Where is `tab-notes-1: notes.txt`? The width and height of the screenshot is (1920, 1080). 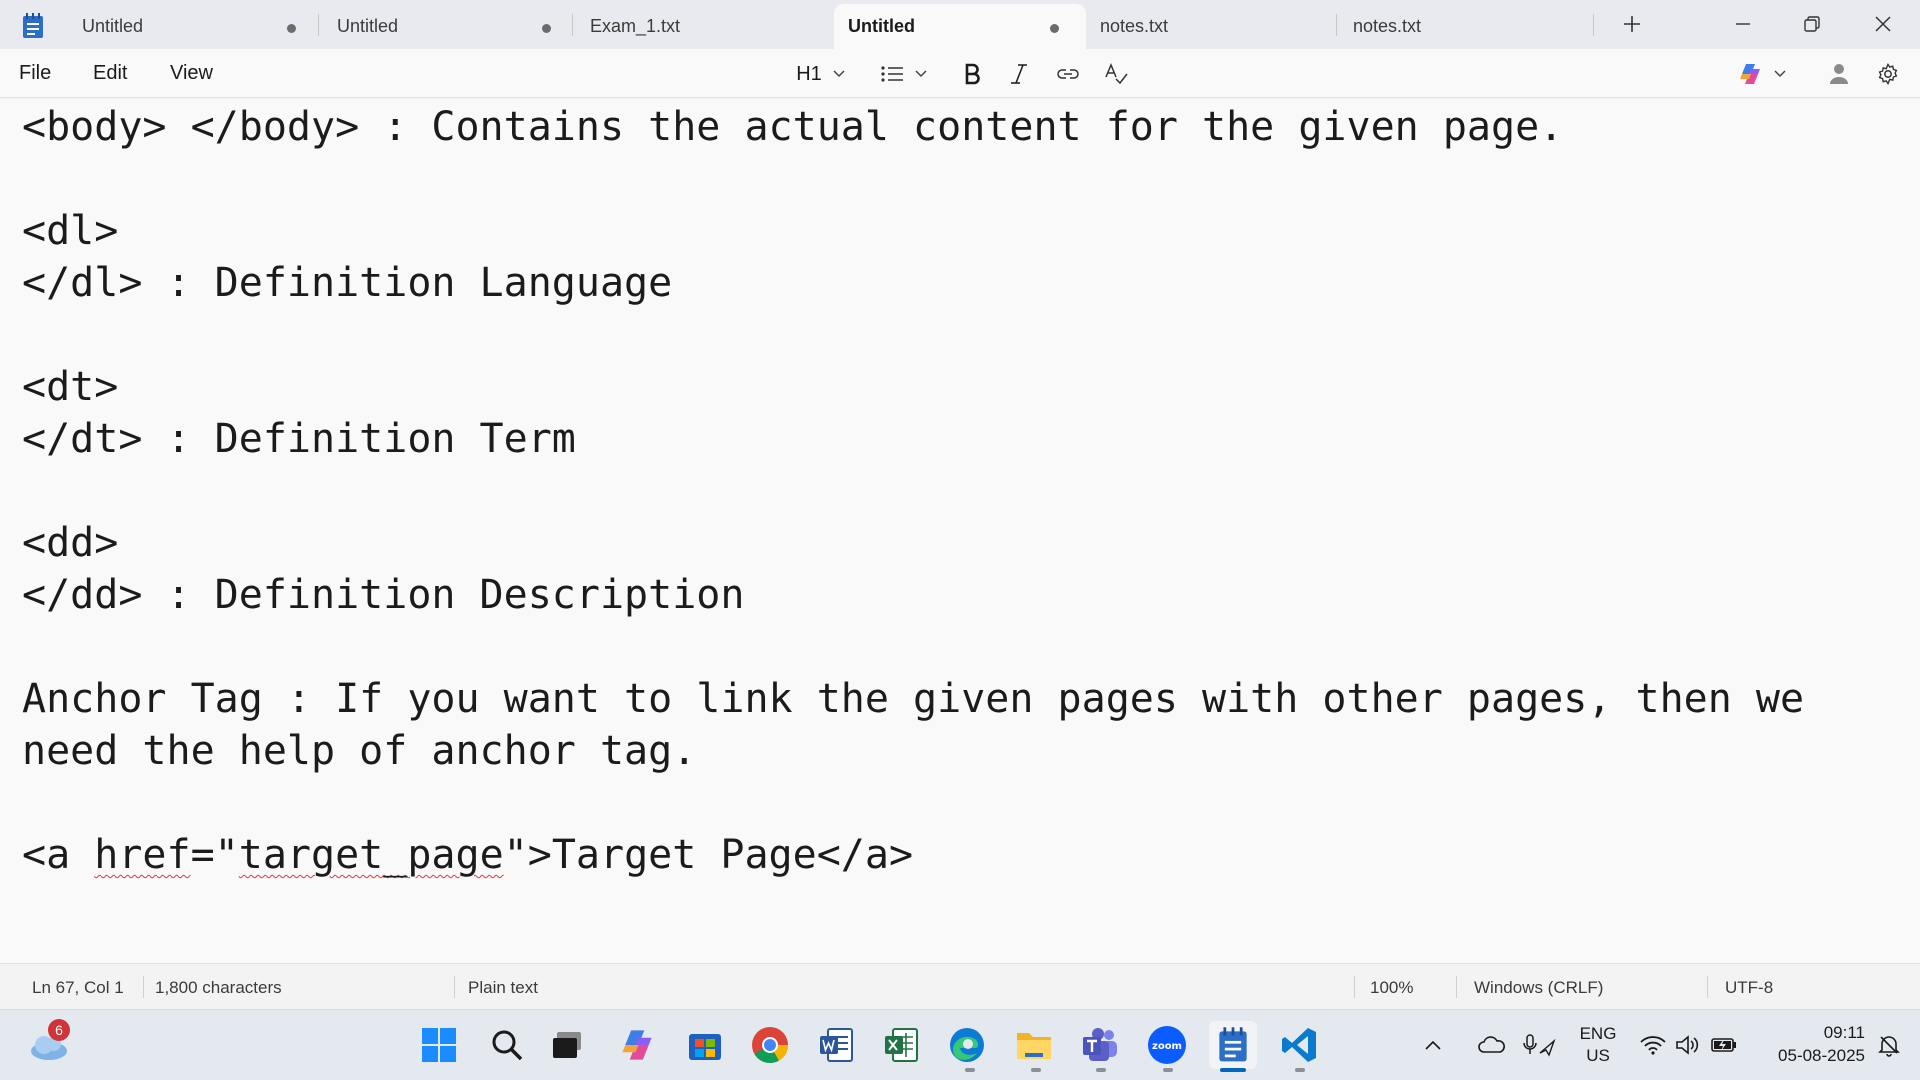 tab-notes-1: notes.txt is located at coordinates (1206, 26).